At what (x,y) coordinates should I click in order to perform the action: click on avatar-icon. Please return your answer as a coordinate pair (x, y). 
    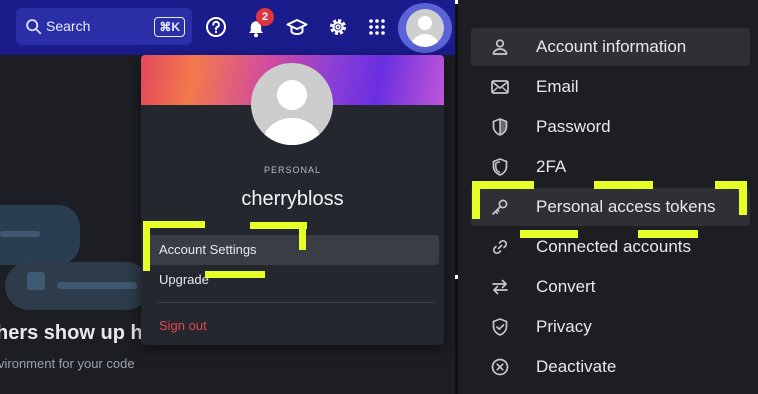
    Looking at the image, I should click on (425, 28).